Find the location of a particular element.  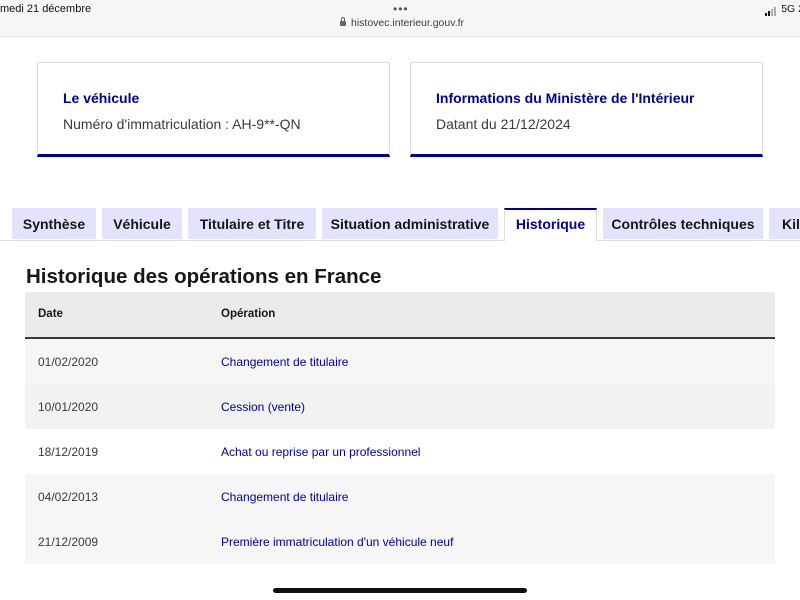

history-title: Historique des opérations en France is located at coordinates (204, 276).